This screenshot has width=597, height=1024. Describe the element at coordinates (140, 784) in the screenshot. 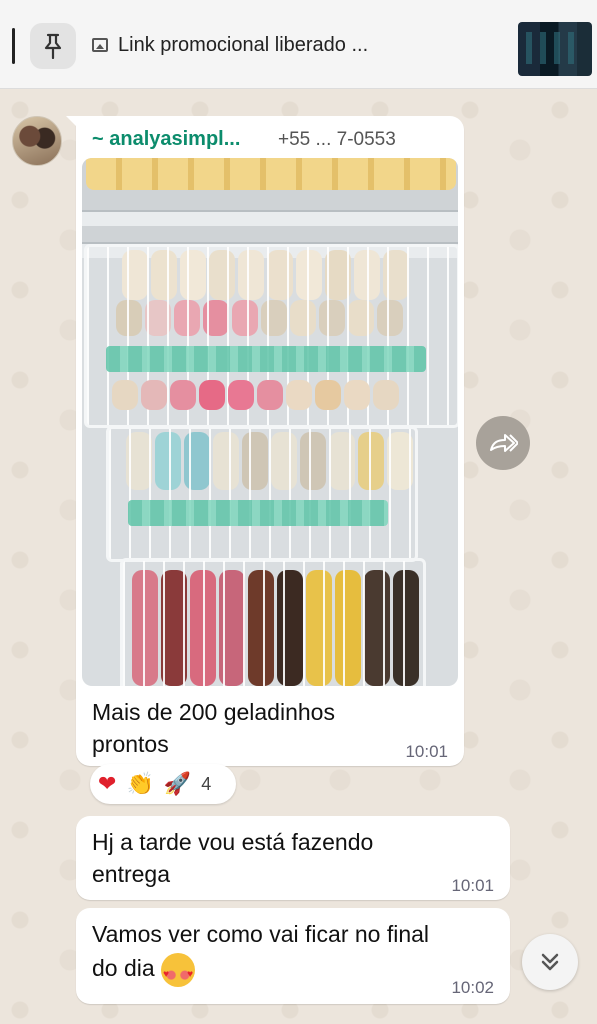

I see `clap-reaction-icon: 👏` at that location.